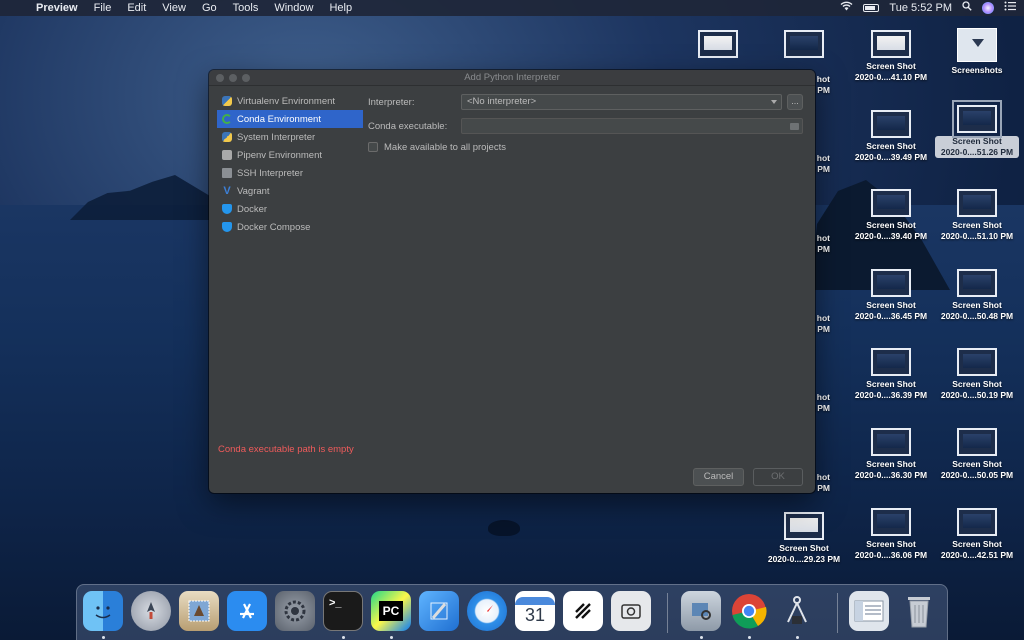 The height and width of the screenshot is (640, 1024). Describe the element at coordinates (919, 611) in the screenshot. I see `trash-icon` at that location.